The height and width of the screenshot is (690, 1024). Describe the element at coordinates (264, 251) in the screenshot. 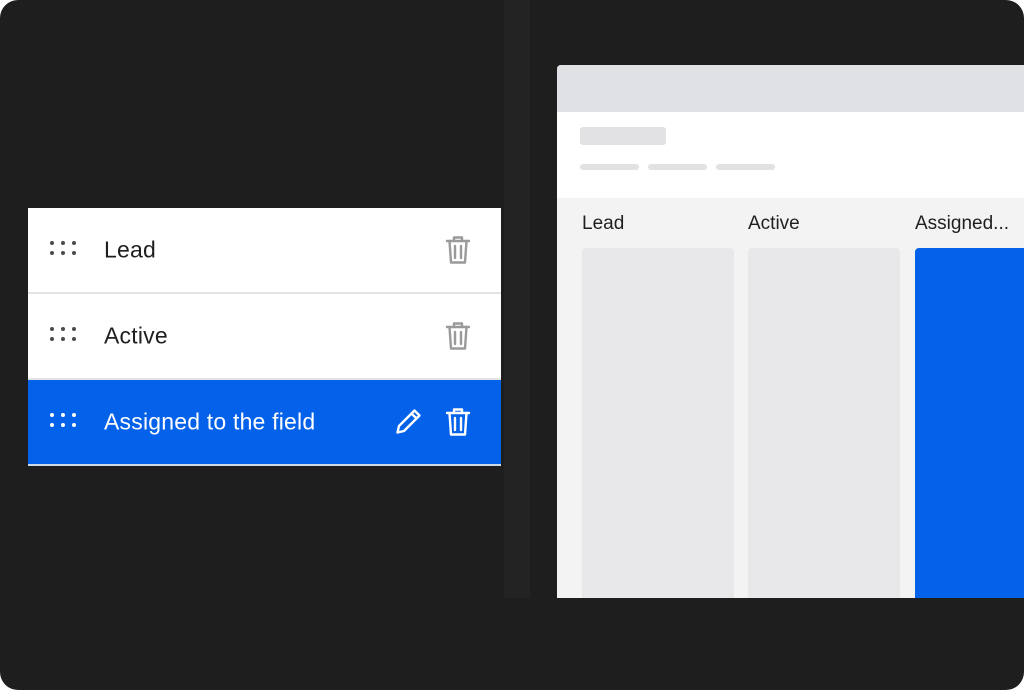

I see `status-row-lead: Lead` at that location.